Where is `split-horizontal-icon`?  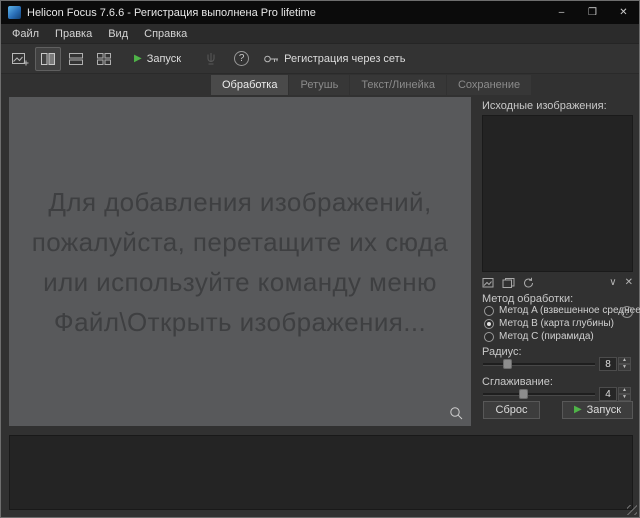
split-horizontal-icon is located at coordinates (76, 59).